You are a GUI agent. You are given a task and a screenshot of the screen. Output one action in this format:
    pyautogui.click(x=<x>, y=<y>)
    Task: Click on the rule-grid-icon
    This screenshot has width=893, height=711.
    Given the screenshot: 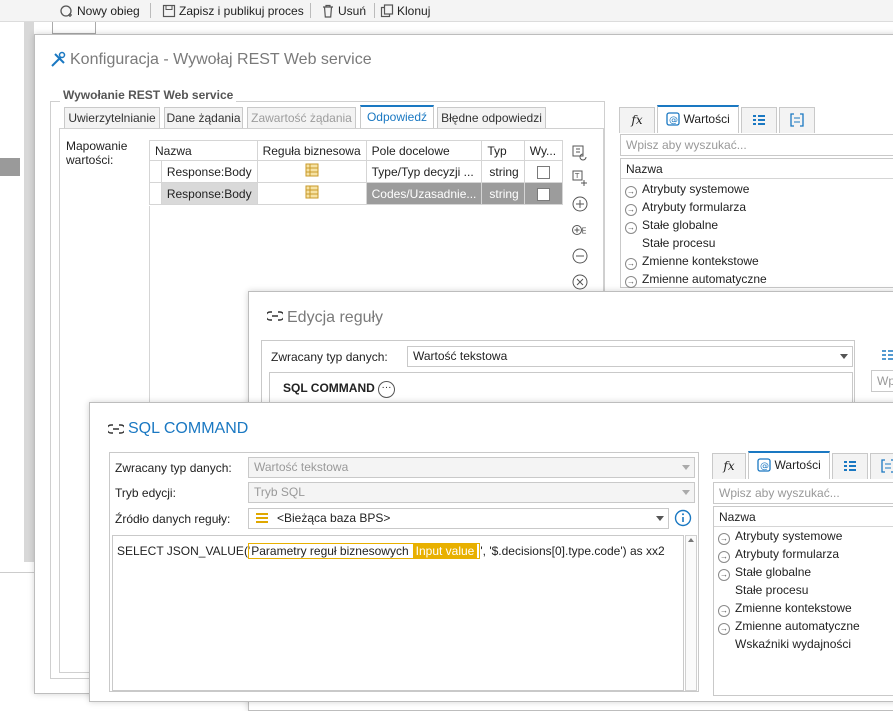 What is the action you would take?
    pyautogui.click(x=312, y=192)
    